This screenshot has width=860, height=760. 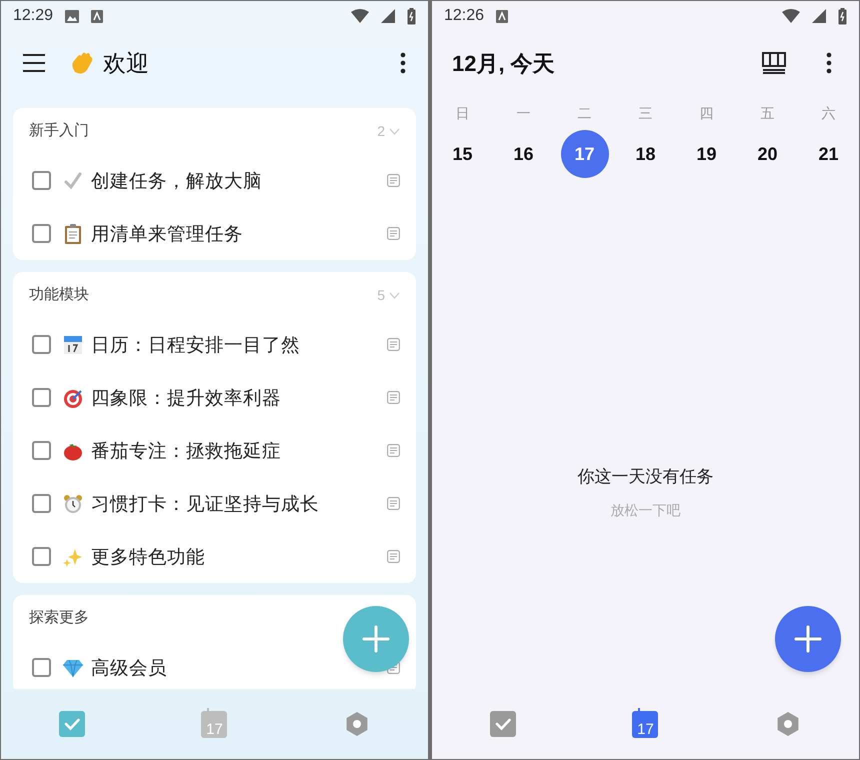 I want to click on weekday-label: 二, so click(x=585, y=113).